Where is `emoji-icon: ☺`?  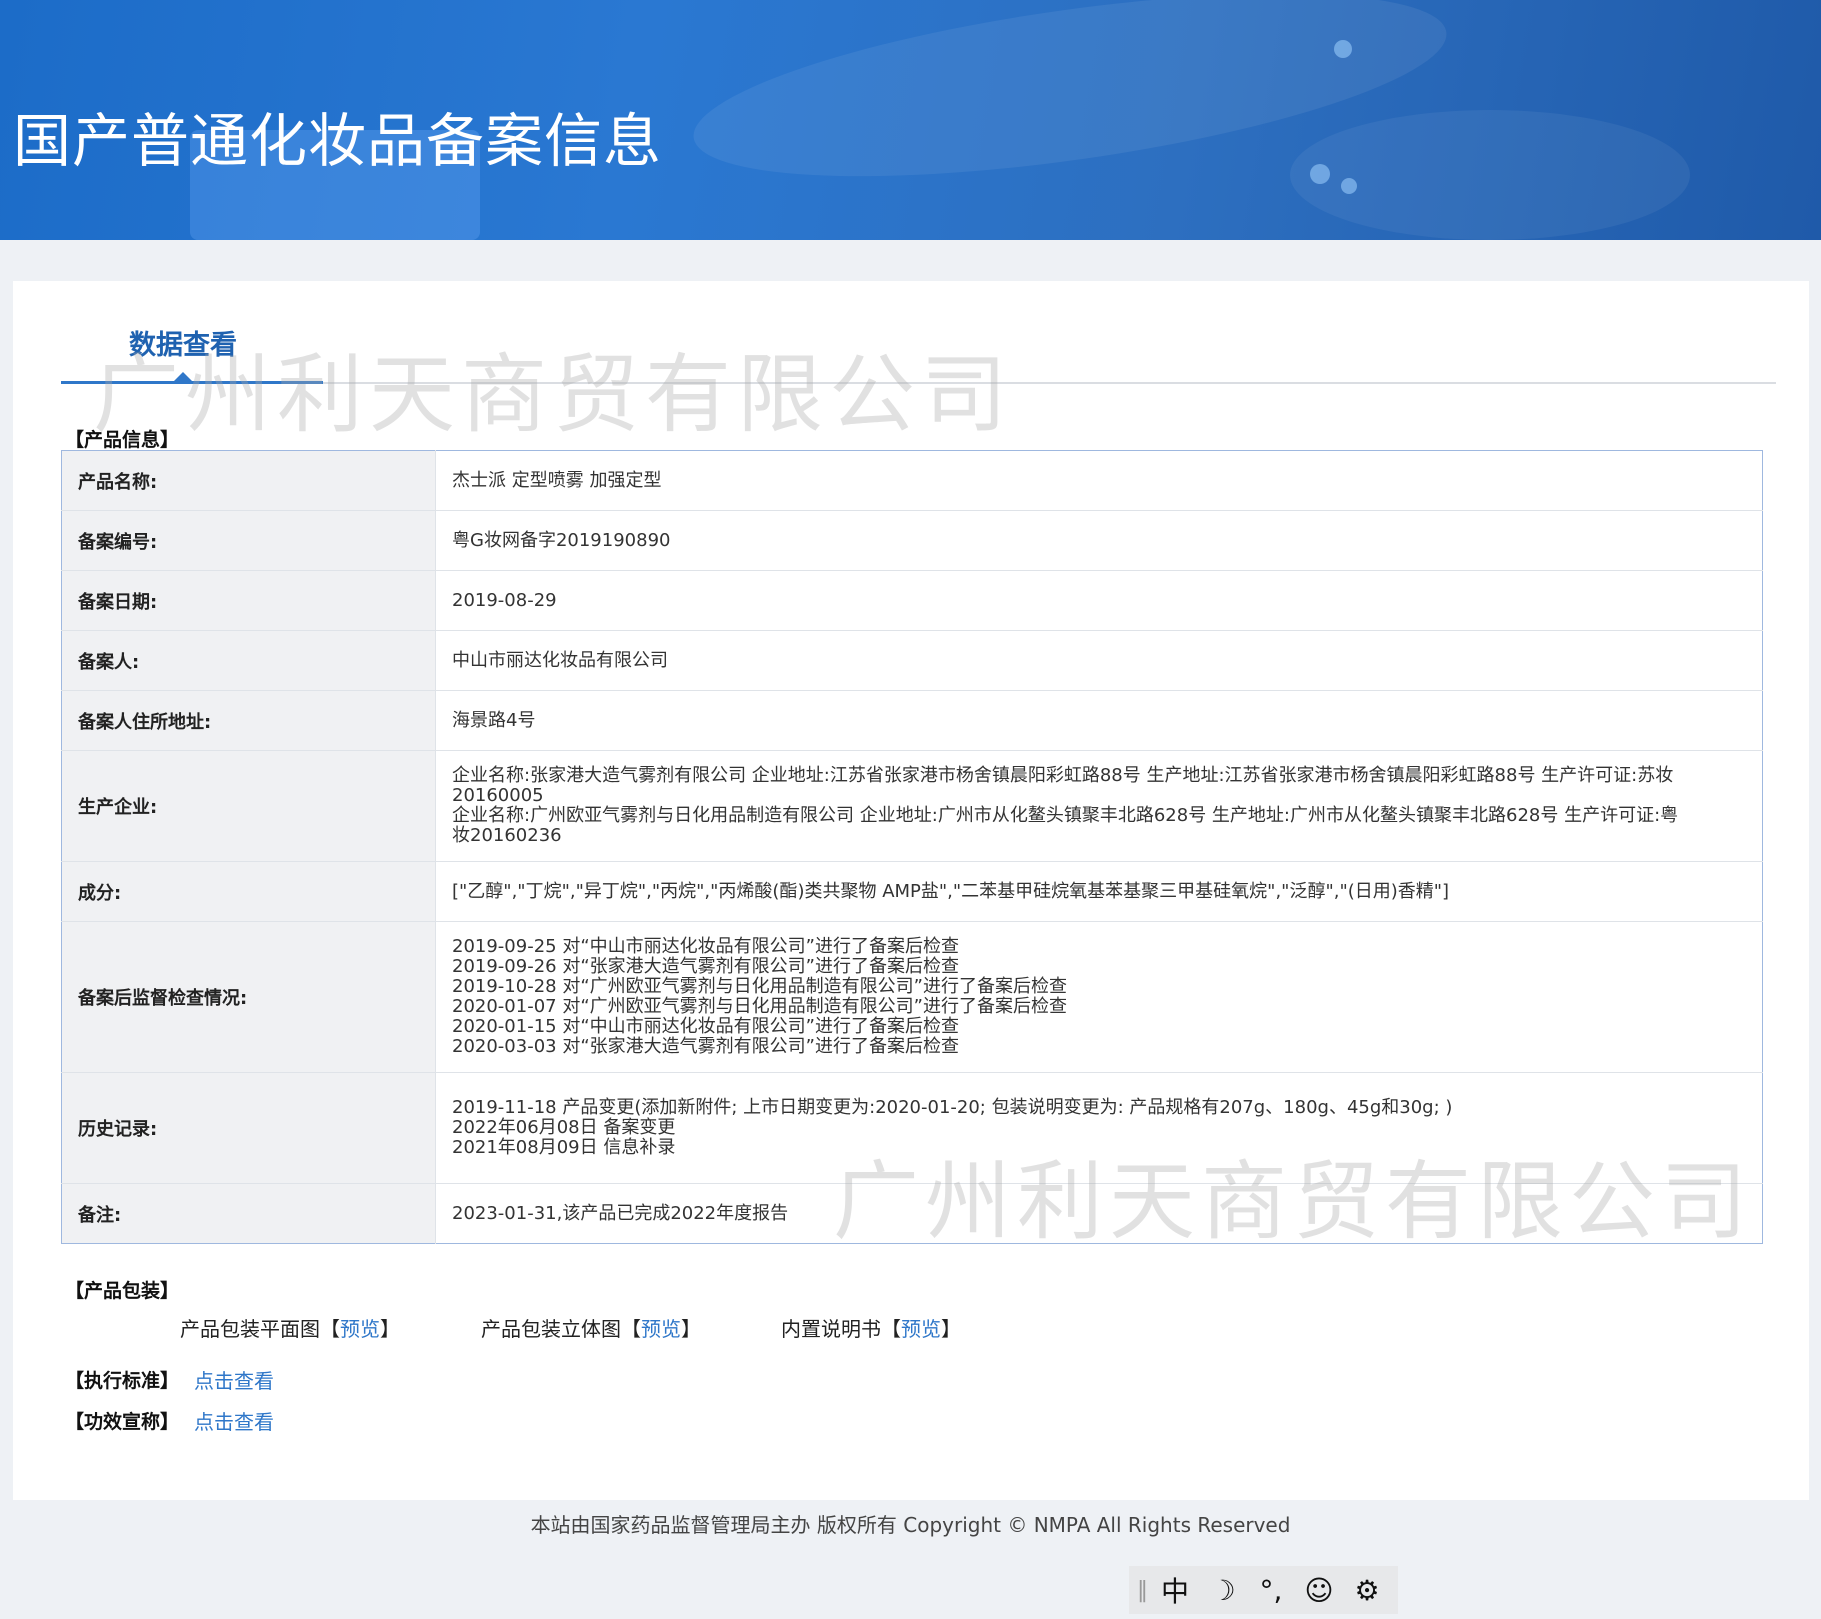 emoji-icon: ☺ is located at coordinates (1319, 1590).